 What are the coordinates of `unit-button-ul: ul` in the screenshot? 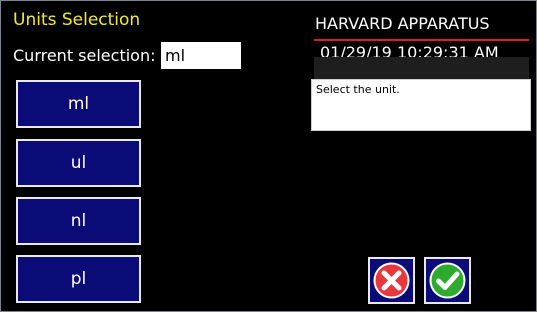 It's located at (78, 163).